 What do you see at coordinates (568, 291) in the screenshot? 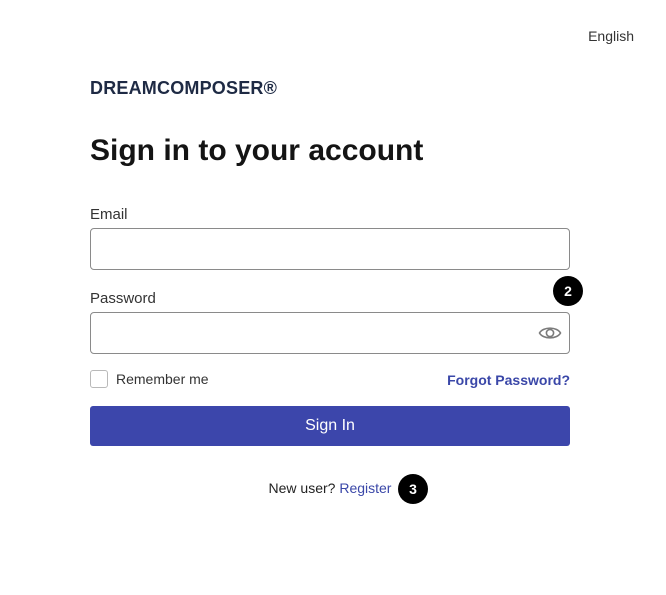
I see `annotation-marker-2: 2` at bounding box center [568, 291].